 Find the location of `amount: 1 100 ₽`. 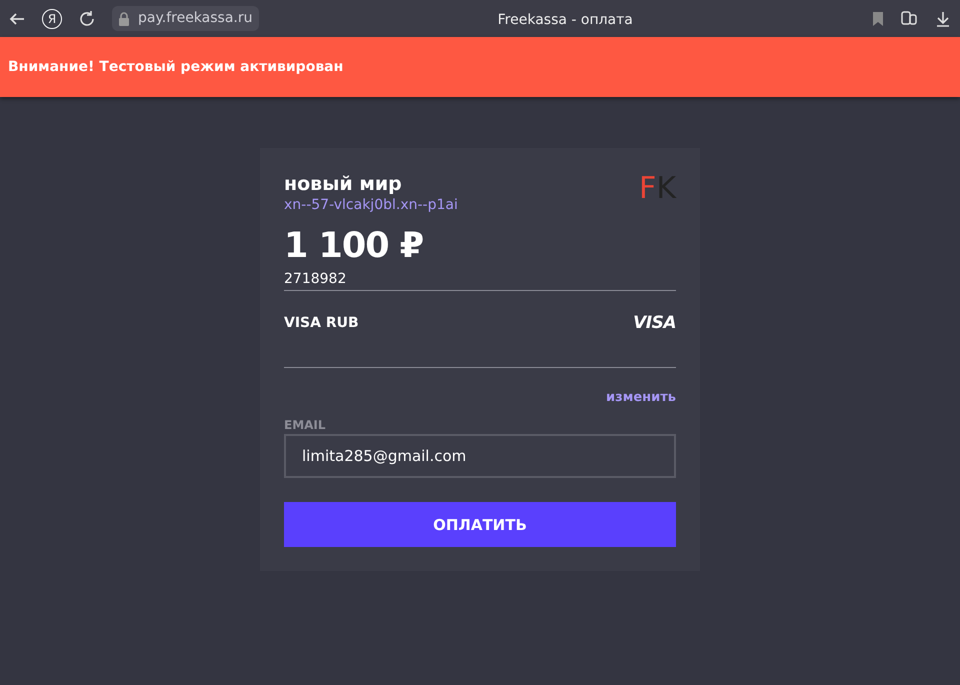

amount: 1 100 ₽ is located at coordinates (354, 246).